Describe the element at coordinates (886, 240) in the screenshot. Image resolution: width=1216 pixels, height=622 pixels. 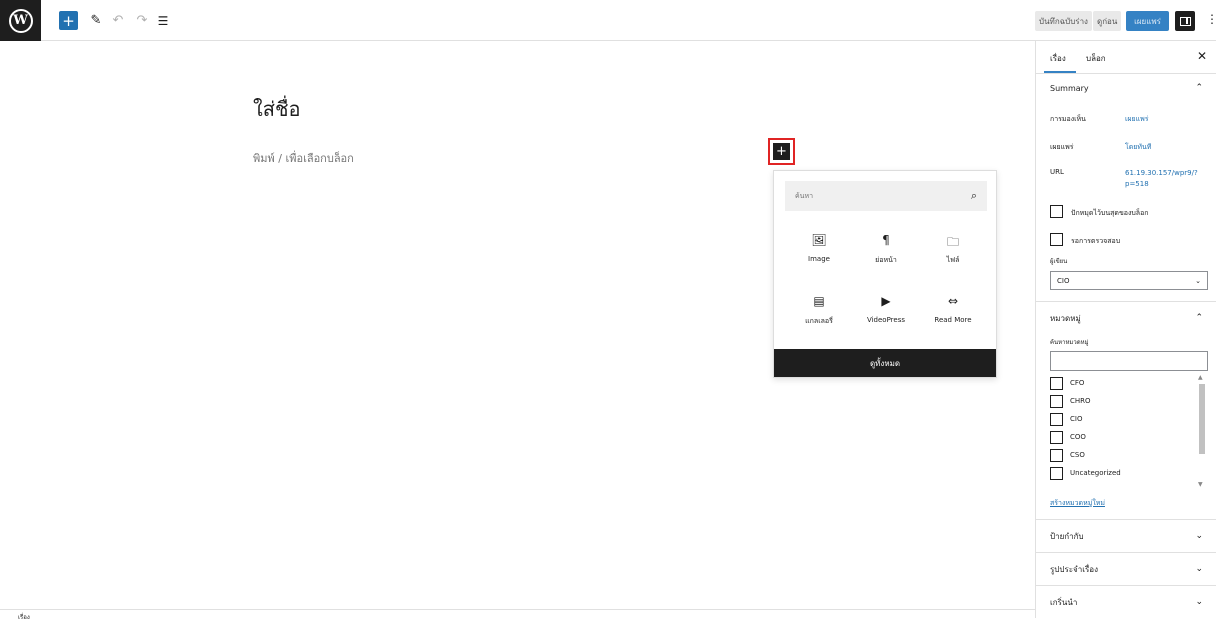
I see `paragraph-icon: ¶` at that location.